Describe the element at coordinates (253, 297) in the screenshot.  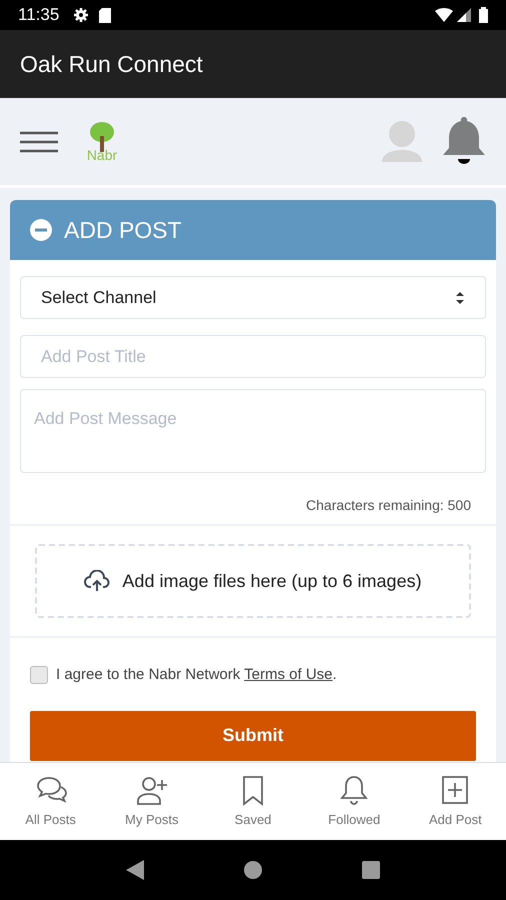
I see `channel-select: Select Channel` at that location.